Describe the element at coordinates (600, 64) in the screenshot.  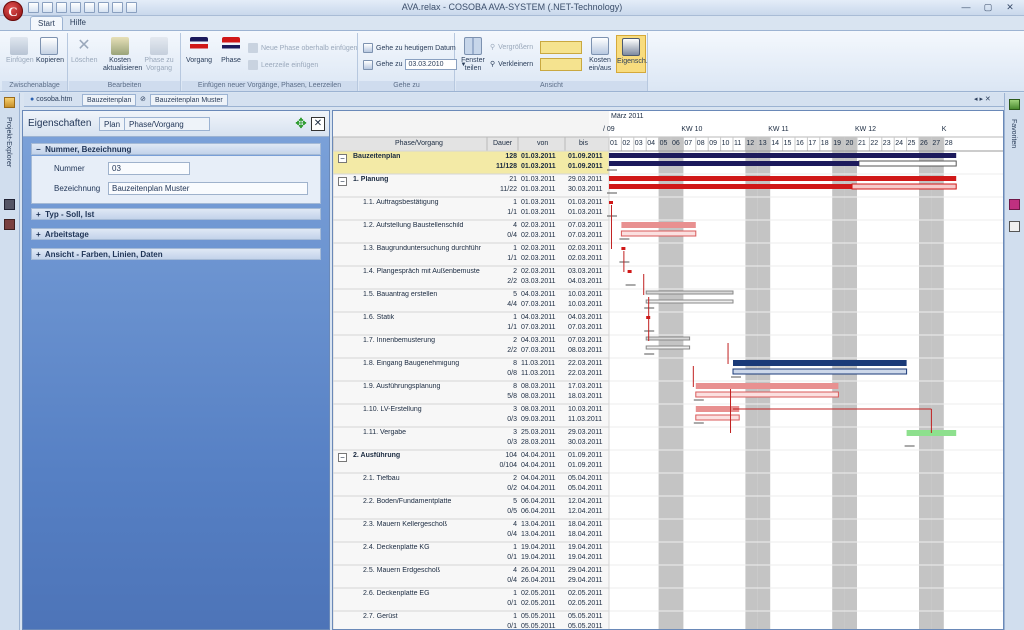
I see `costs-onoff-label: Kosten ein/aus` at that location.